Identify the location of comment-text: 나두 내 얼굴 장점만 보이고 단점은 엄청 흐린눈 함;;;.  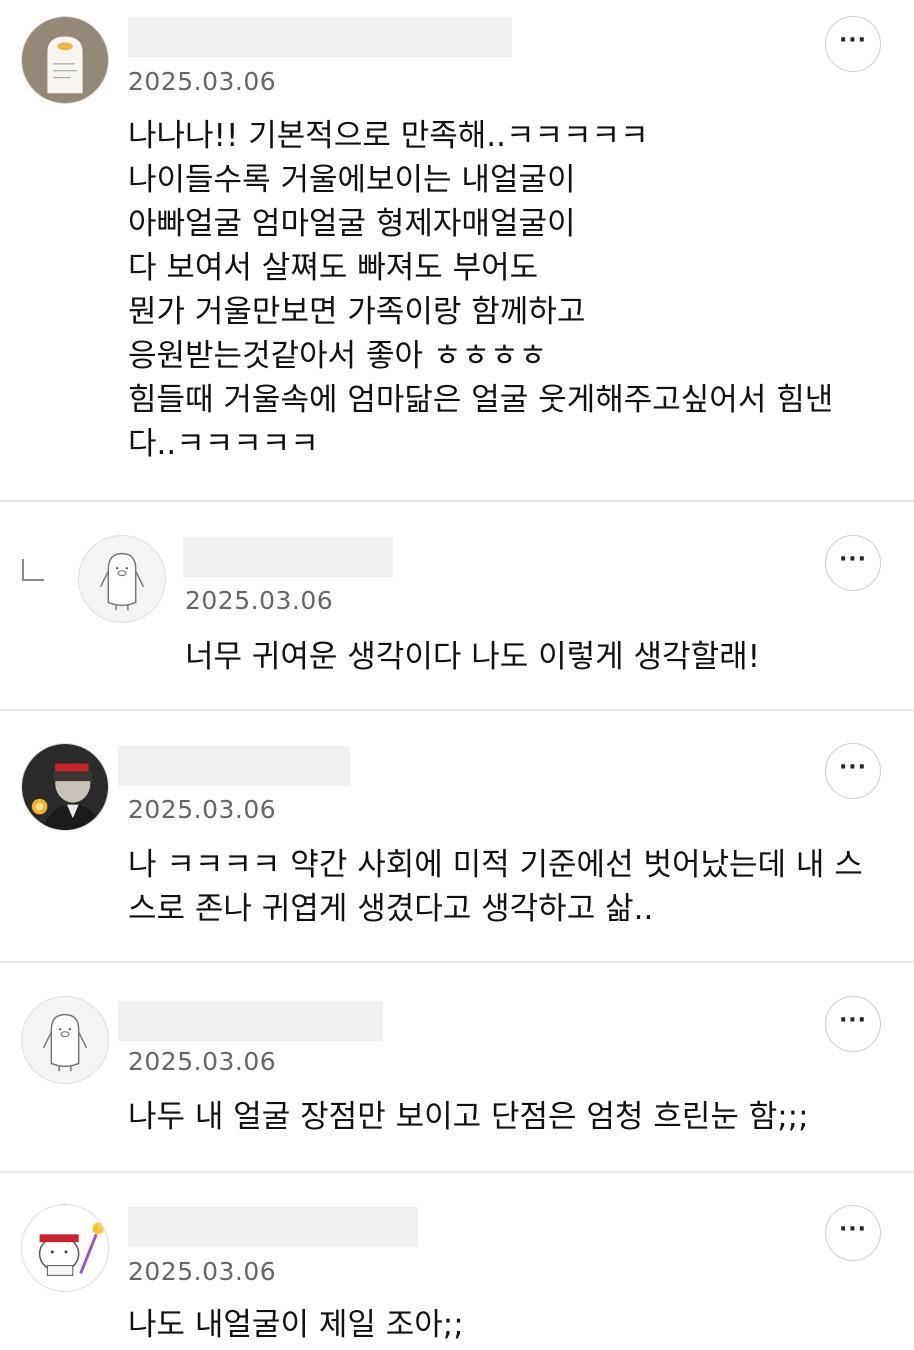
(468, 1117).